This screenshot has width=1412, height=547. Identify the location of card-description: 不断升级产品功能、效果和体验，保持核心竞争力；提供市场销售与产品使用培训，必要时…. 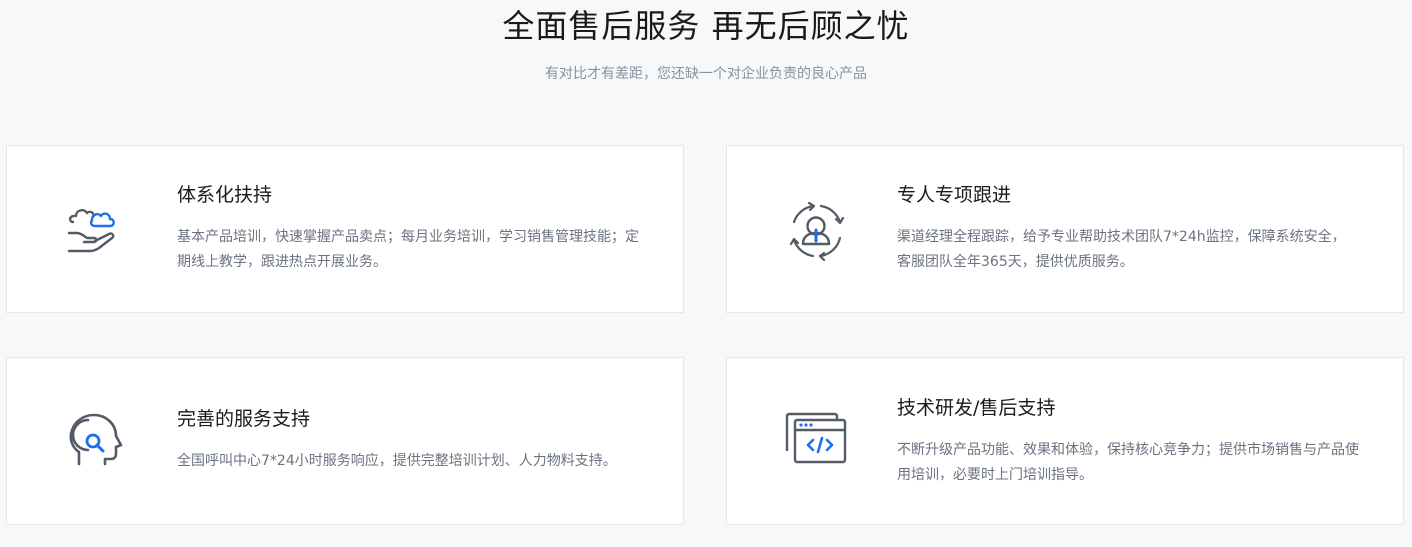
(1128, 462).